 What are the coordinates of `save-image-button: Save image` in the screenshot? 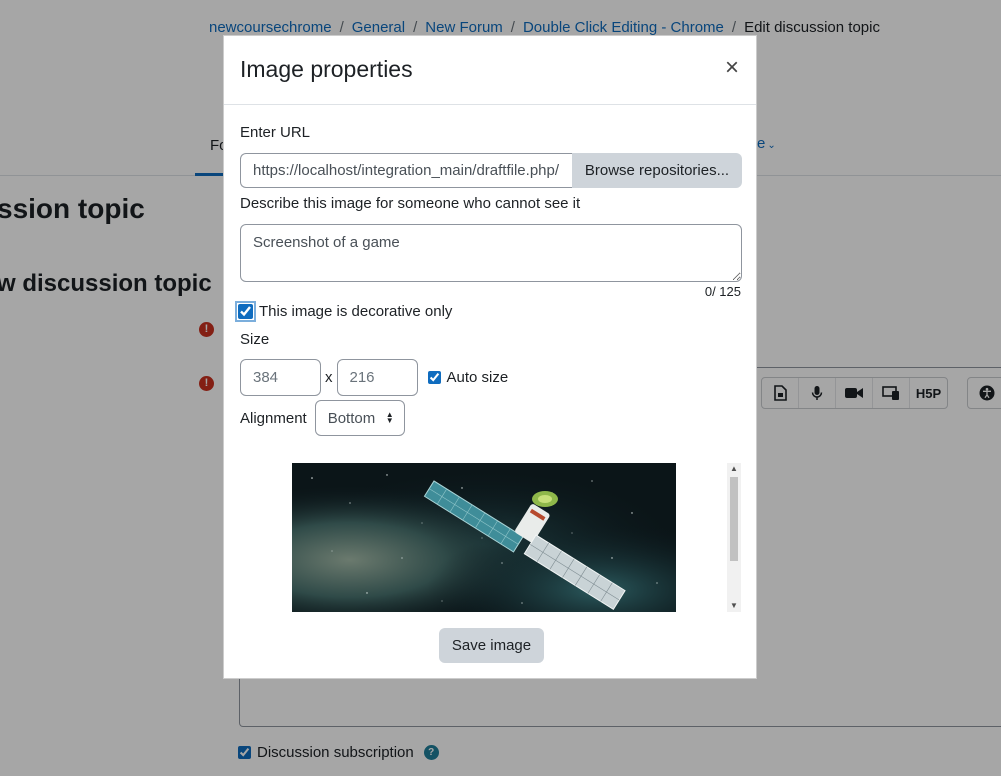 It's located at (491, 645).